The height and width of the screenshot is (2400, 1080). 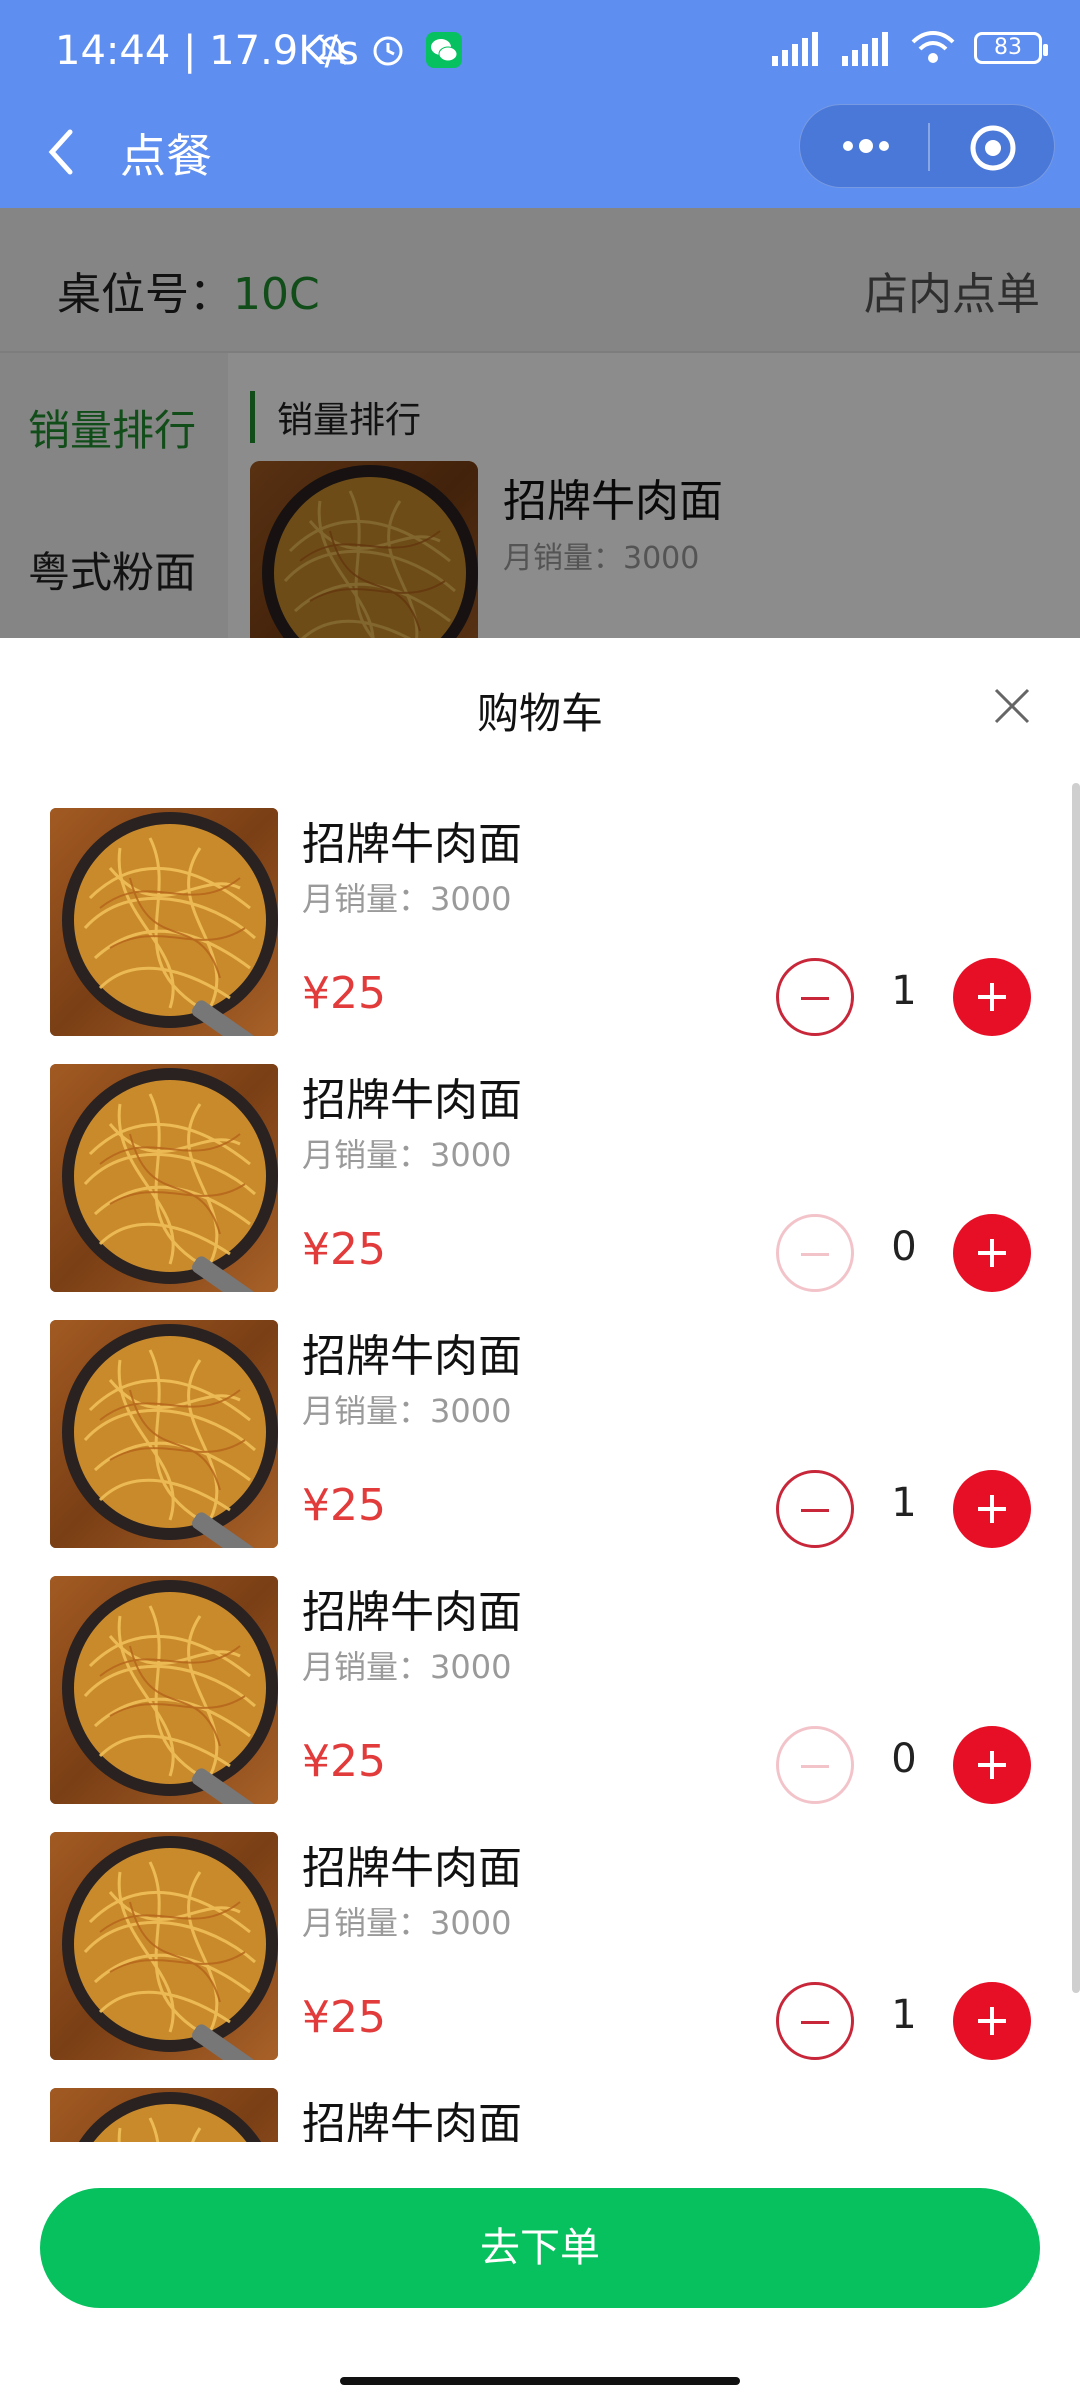 I want to click on top-bar: 14:44 | 17.9K/s 83 点餐, so click(x=540, y=104).